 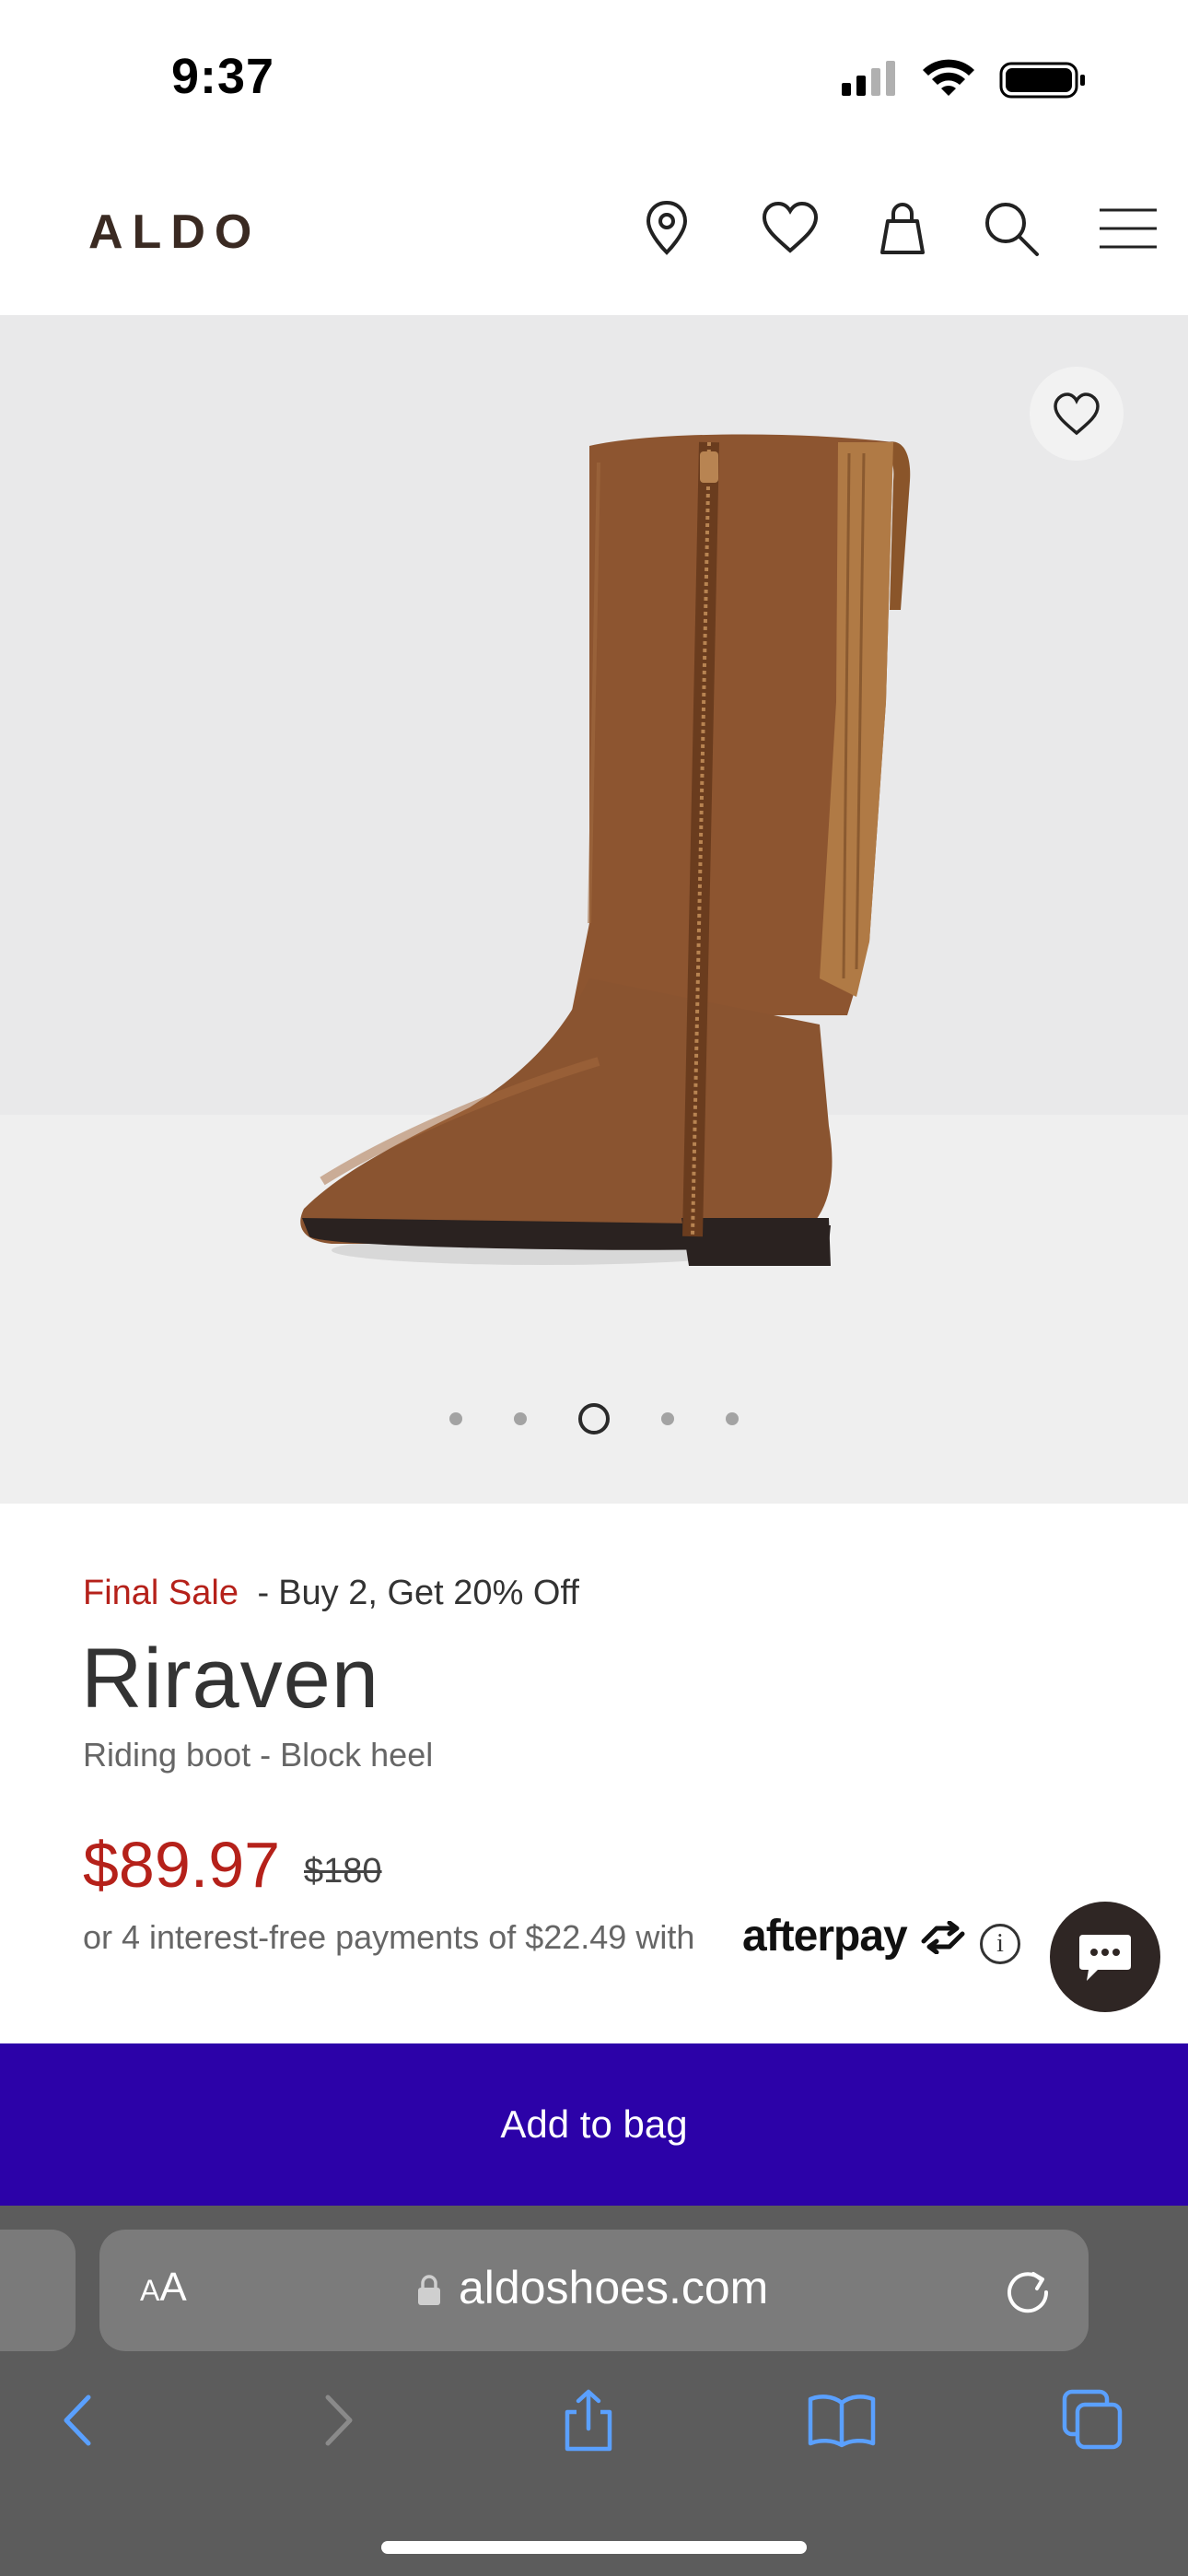 What do you see at coordinates (869, 78) in the screenshot?
I see `signal-icon` at bounding box center [869, 78].